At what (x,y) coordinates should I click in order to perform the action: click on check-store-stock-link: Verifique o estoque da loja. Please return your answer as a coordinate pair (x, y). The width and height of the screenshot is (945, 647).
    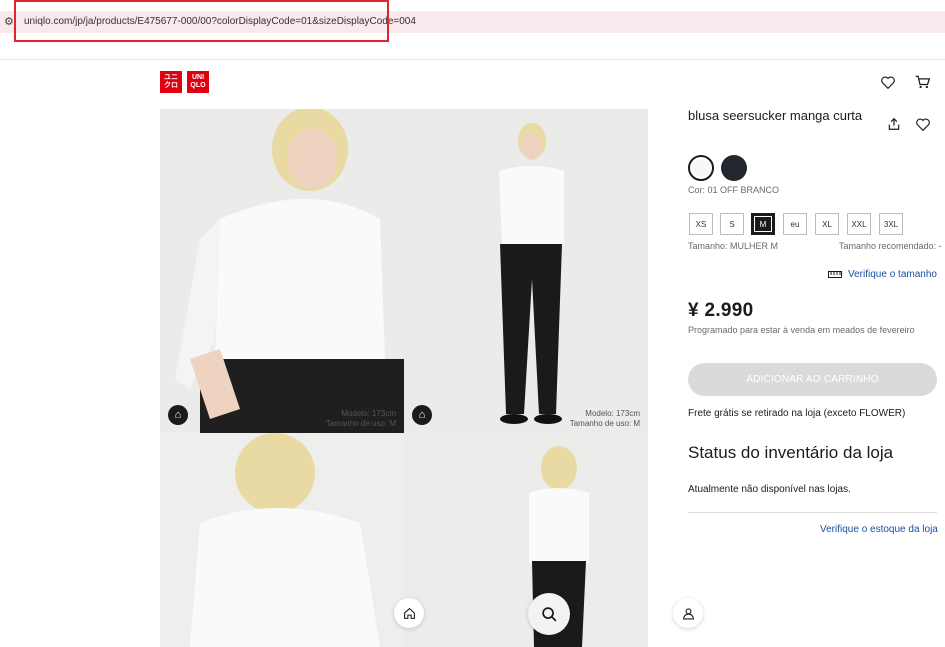
    Looking at the image, I should click on (879, 529).